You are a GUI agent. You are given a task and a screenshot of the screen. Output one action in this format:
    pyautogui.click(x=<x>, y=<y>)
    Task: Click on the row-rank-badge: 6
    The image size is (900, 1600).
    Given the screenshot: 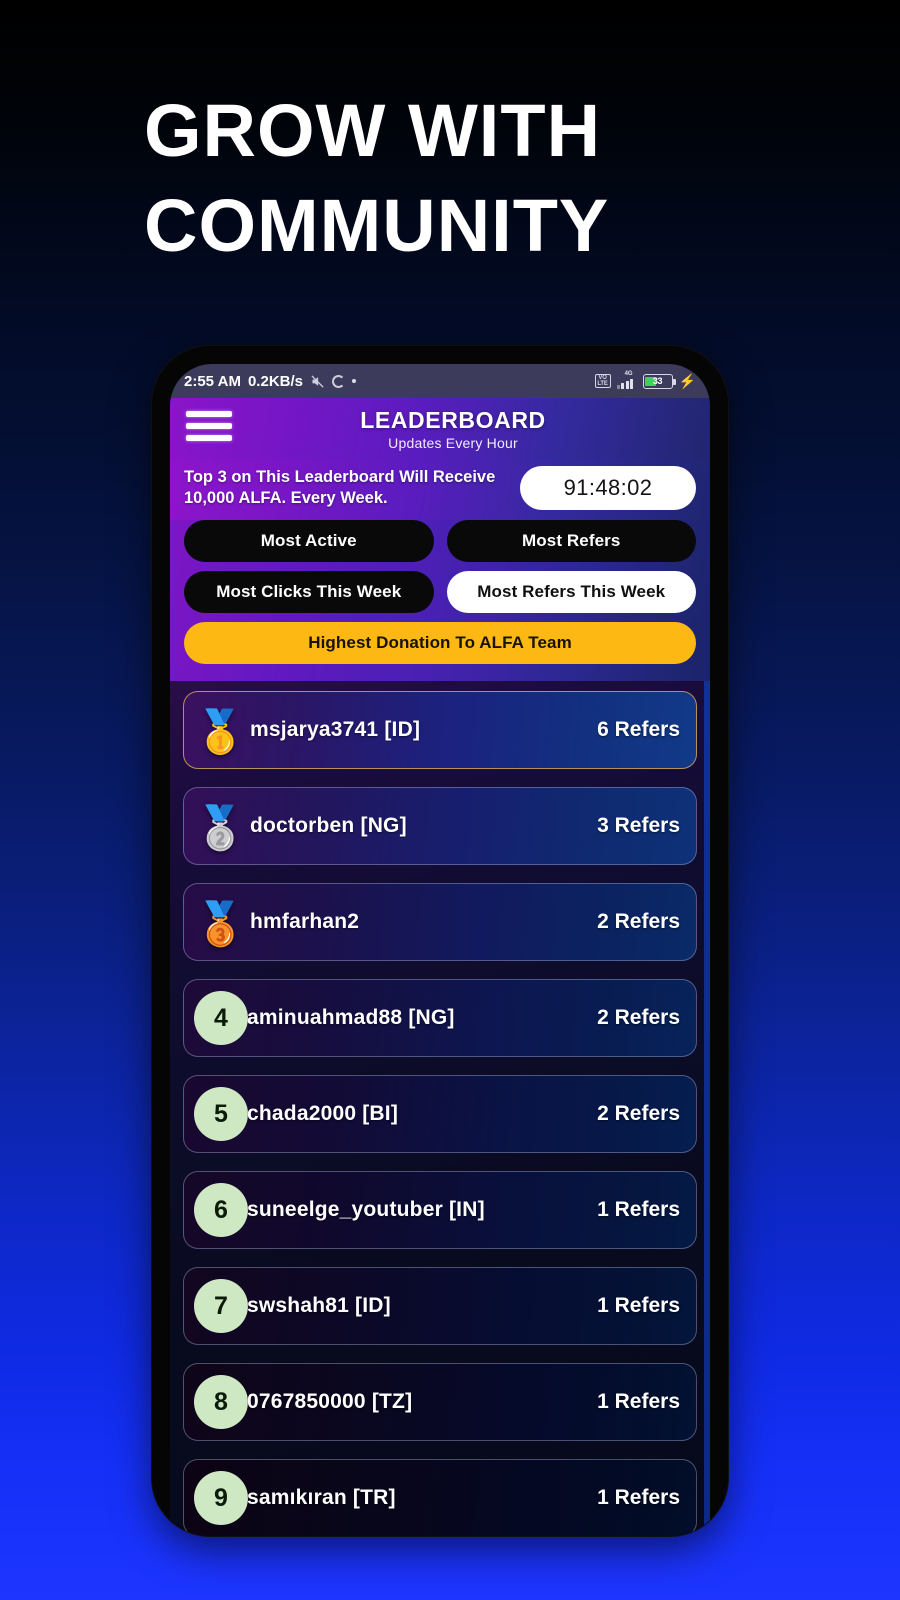 What is the action you would take?
    pyautogui.click(x=221, y=1210)
    